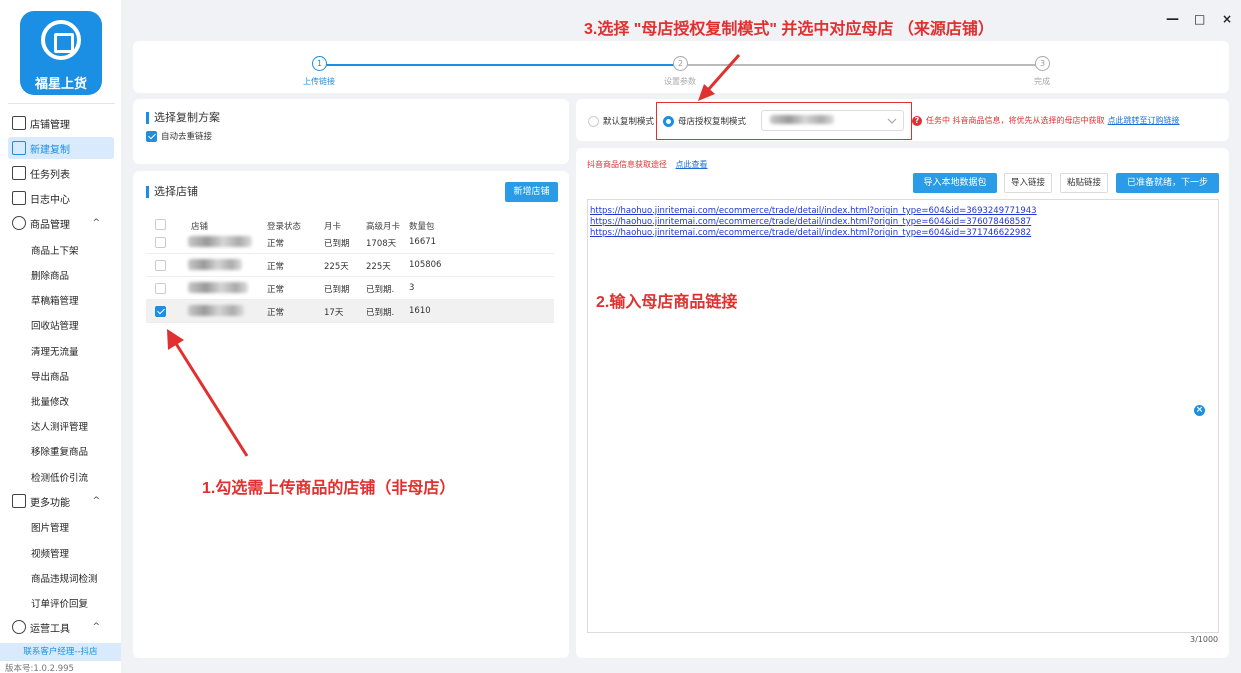  Describe the element at coordinates (425, 265) in the screenshot. I see `quantity-pack: 105806` at that location.